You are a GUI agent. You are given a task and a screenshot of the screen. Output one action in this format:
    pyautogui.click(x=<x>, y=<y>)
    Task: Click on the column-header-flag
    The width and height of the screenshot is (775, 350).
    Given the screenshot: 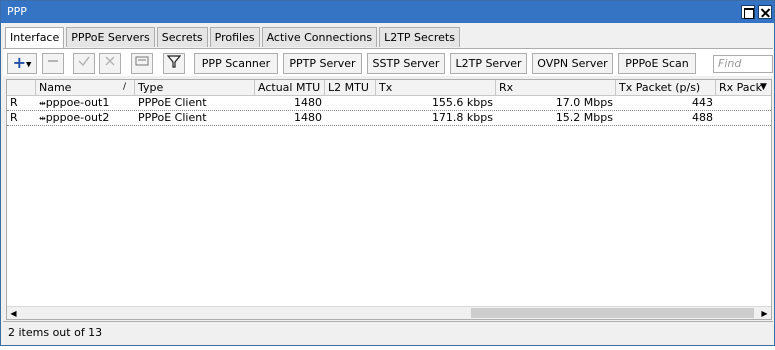 What is the action you would take?
    pyautogui.click(x=21, y=88)
    